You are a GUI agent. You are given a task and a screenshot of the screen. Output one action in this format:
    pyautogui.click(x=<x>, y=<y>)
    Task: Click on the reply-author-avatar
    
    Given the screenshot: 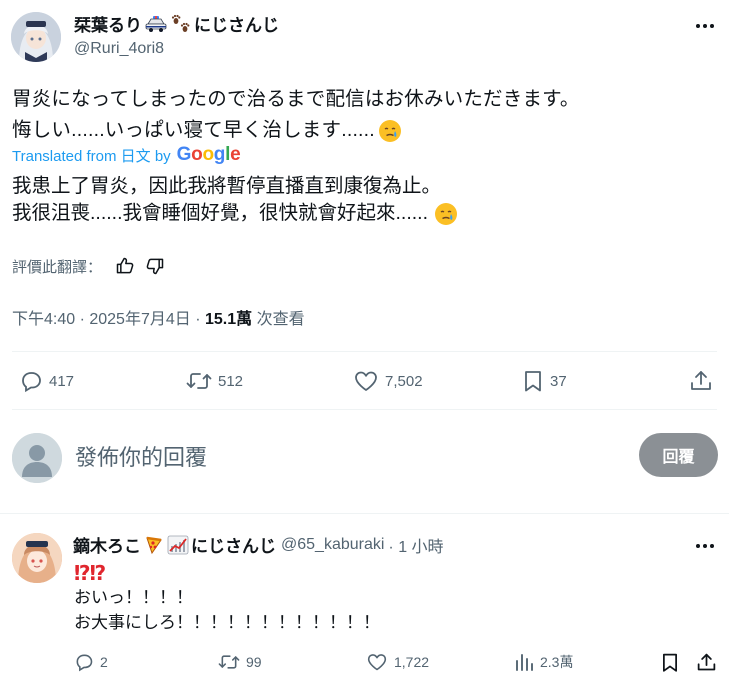 What is the action you would take?
    pyautogui.click(x=37, y=558)
    